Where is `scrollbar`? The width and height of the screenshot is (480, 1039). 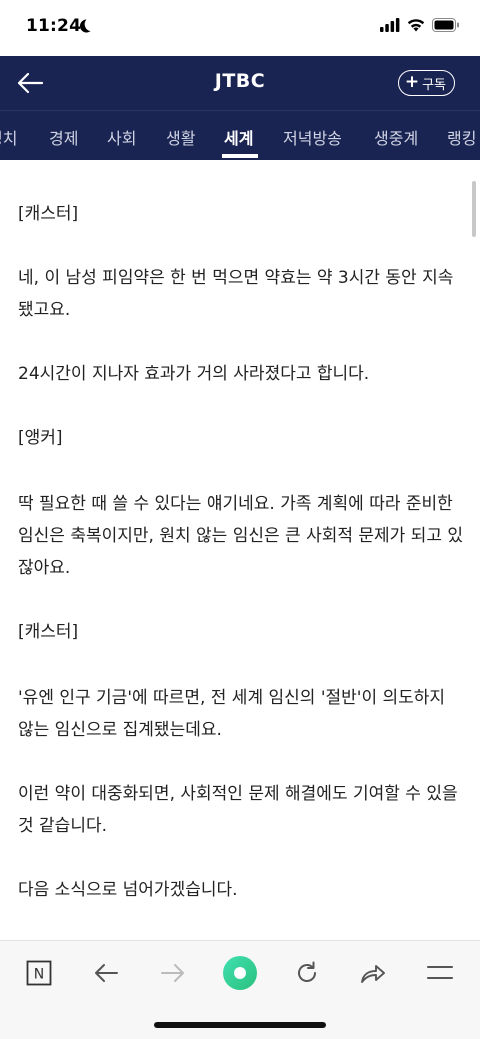 scrollbar is located at coordinates (474, 209).